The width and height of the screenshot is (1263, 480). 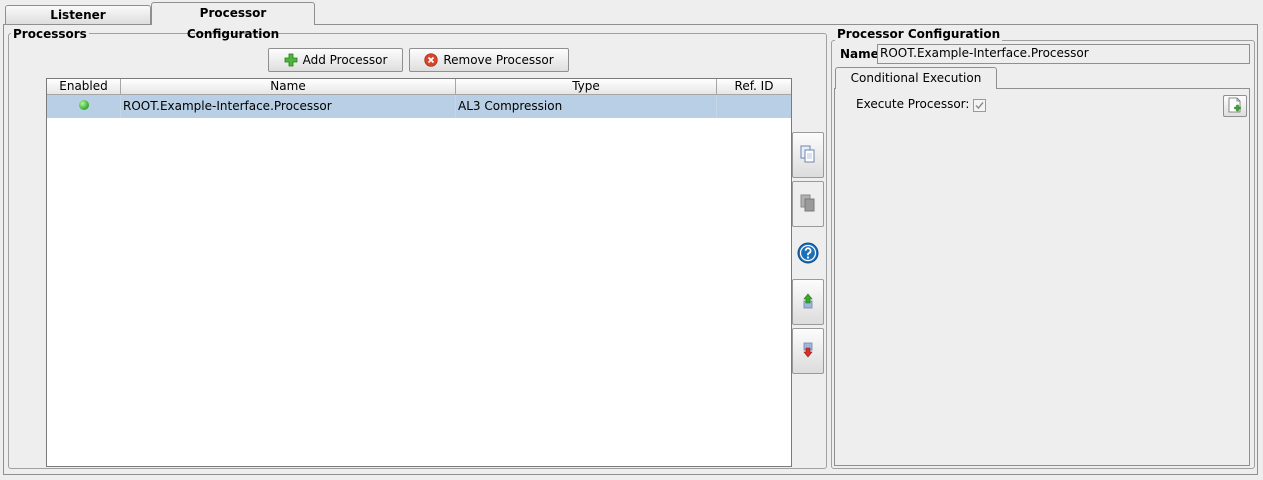 I want to click on name-field: ROOT.Example-Interface.Processor, so click(x=1063, y=54).